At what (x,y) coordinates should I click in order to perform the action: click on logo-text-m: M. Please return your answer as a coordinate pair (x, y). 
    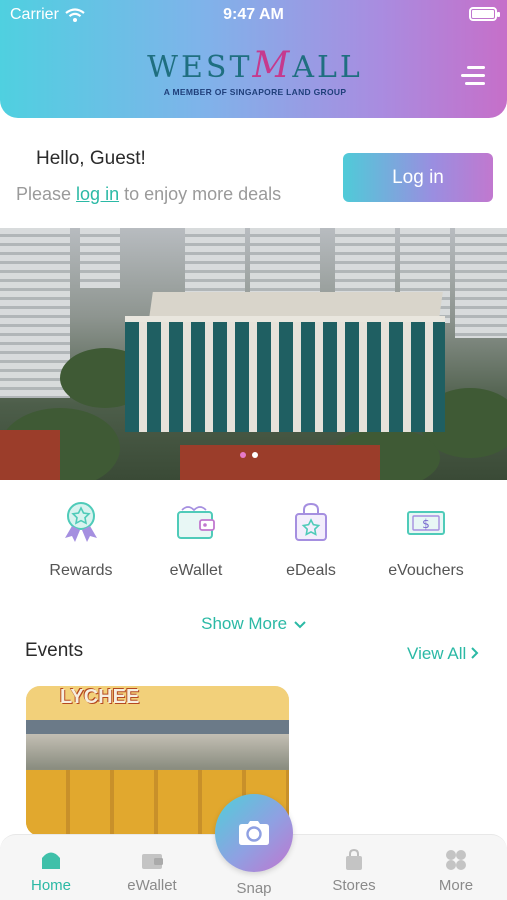
    Looking at the image, I should click on (272, 65).